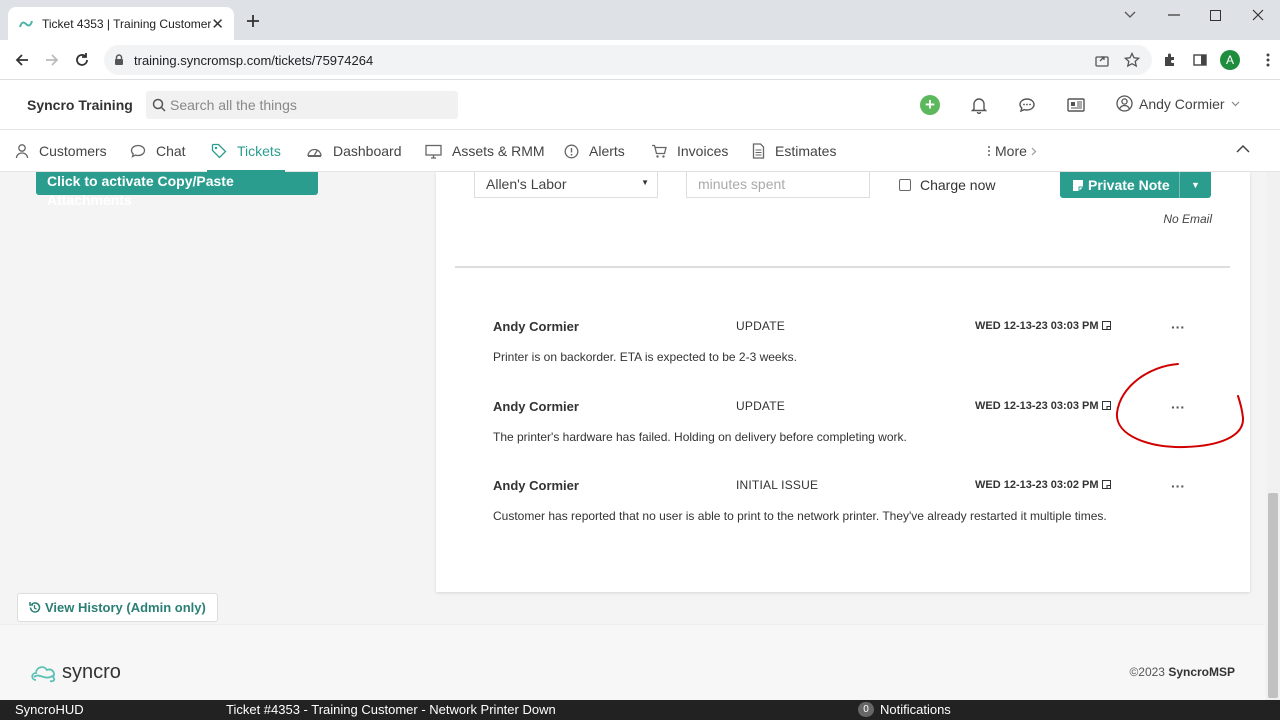 The width and height of the screenshot is (1280, 720). Describe the element at coordinates (314, 151) in the screenshot. I see `speedometer-icon` at that location.